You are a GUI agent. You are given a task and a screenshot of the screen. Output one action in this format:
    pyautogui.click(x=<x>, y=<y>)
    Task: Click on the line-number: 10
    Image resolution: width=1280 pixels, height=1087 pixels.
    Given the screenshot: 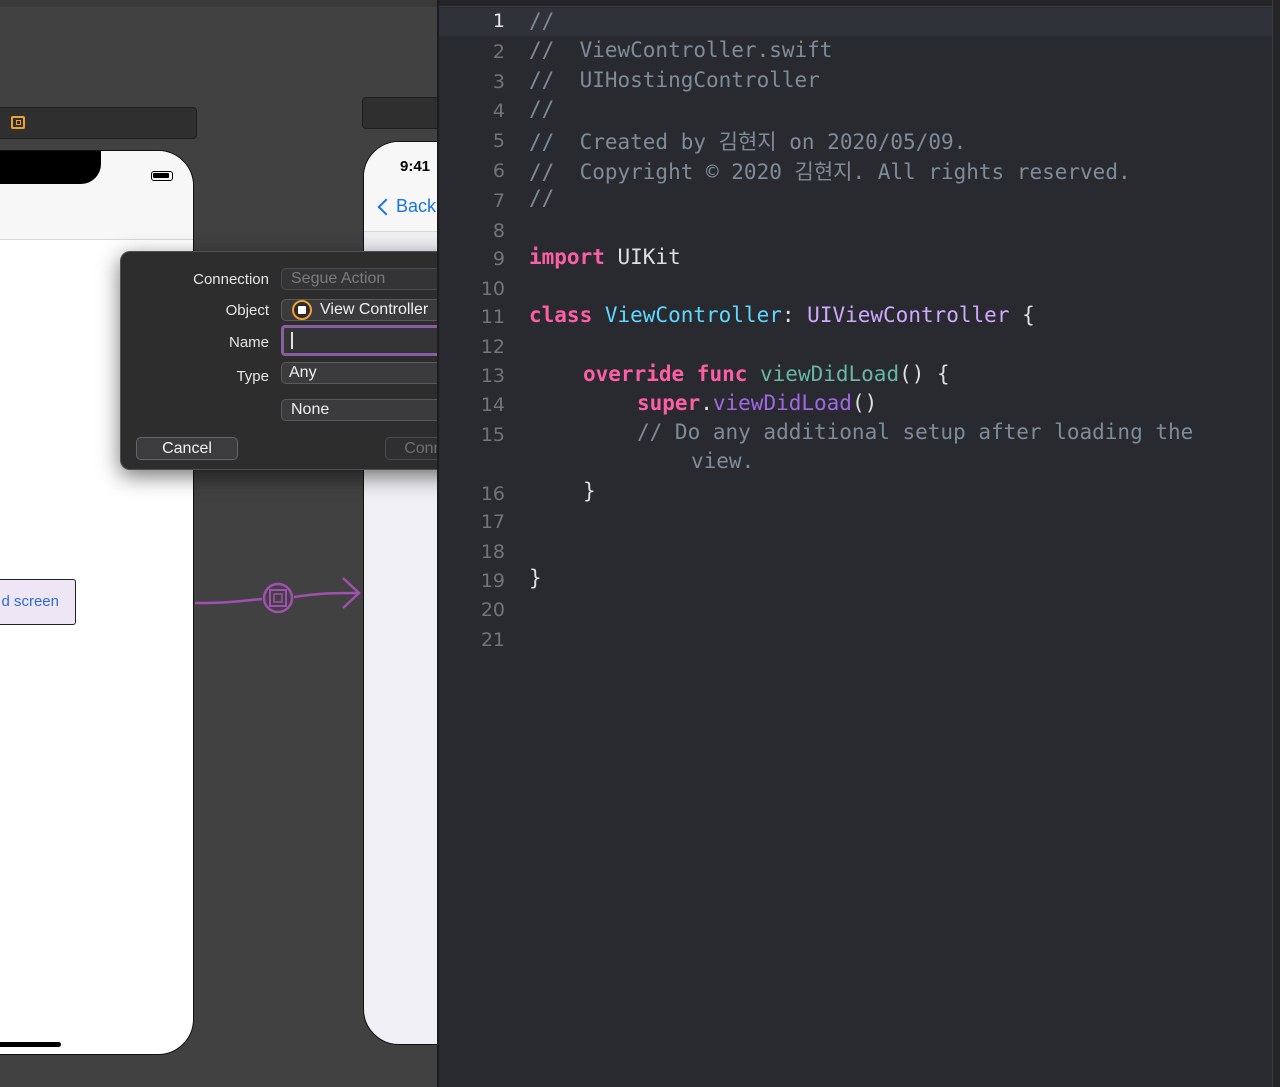 What is the action you would take?
    pyautogui.click(x=492, y=289)
    